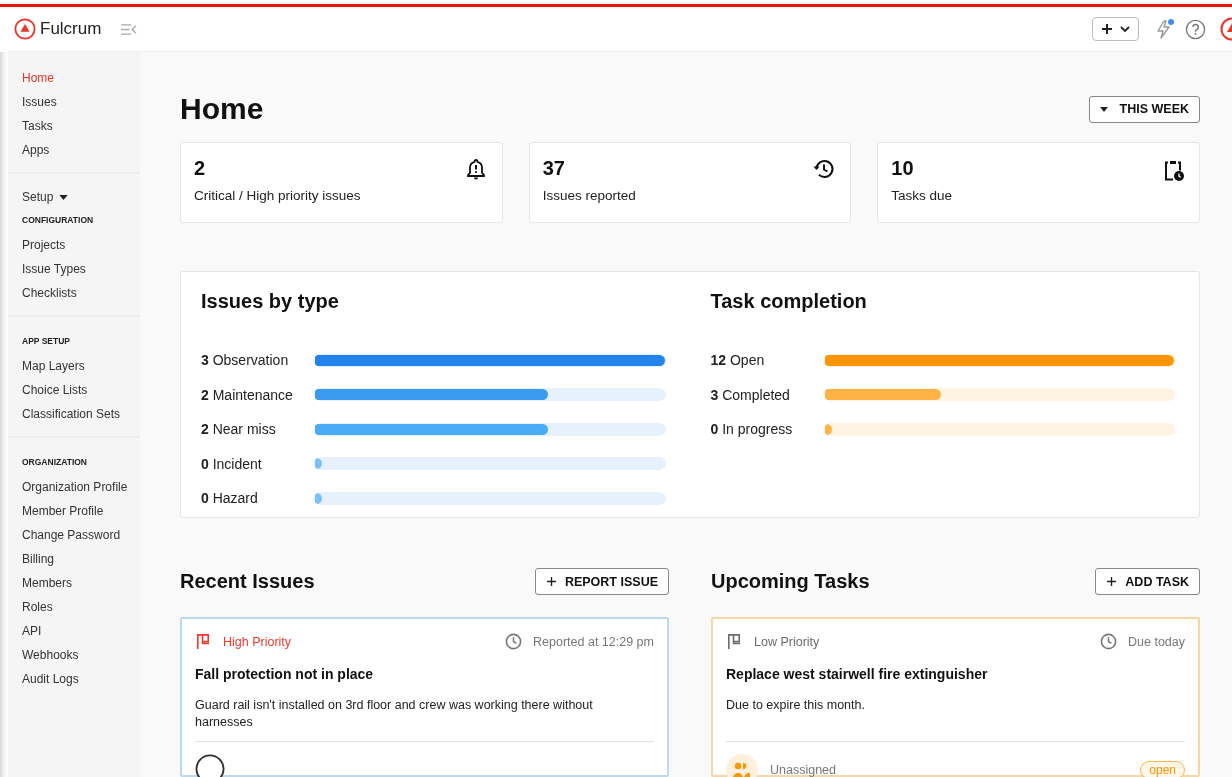 The width and height of the screenshot is (1232, 777). I want to click on card-title: Replace west stairwell fire extinguisher, so click(857, 674).